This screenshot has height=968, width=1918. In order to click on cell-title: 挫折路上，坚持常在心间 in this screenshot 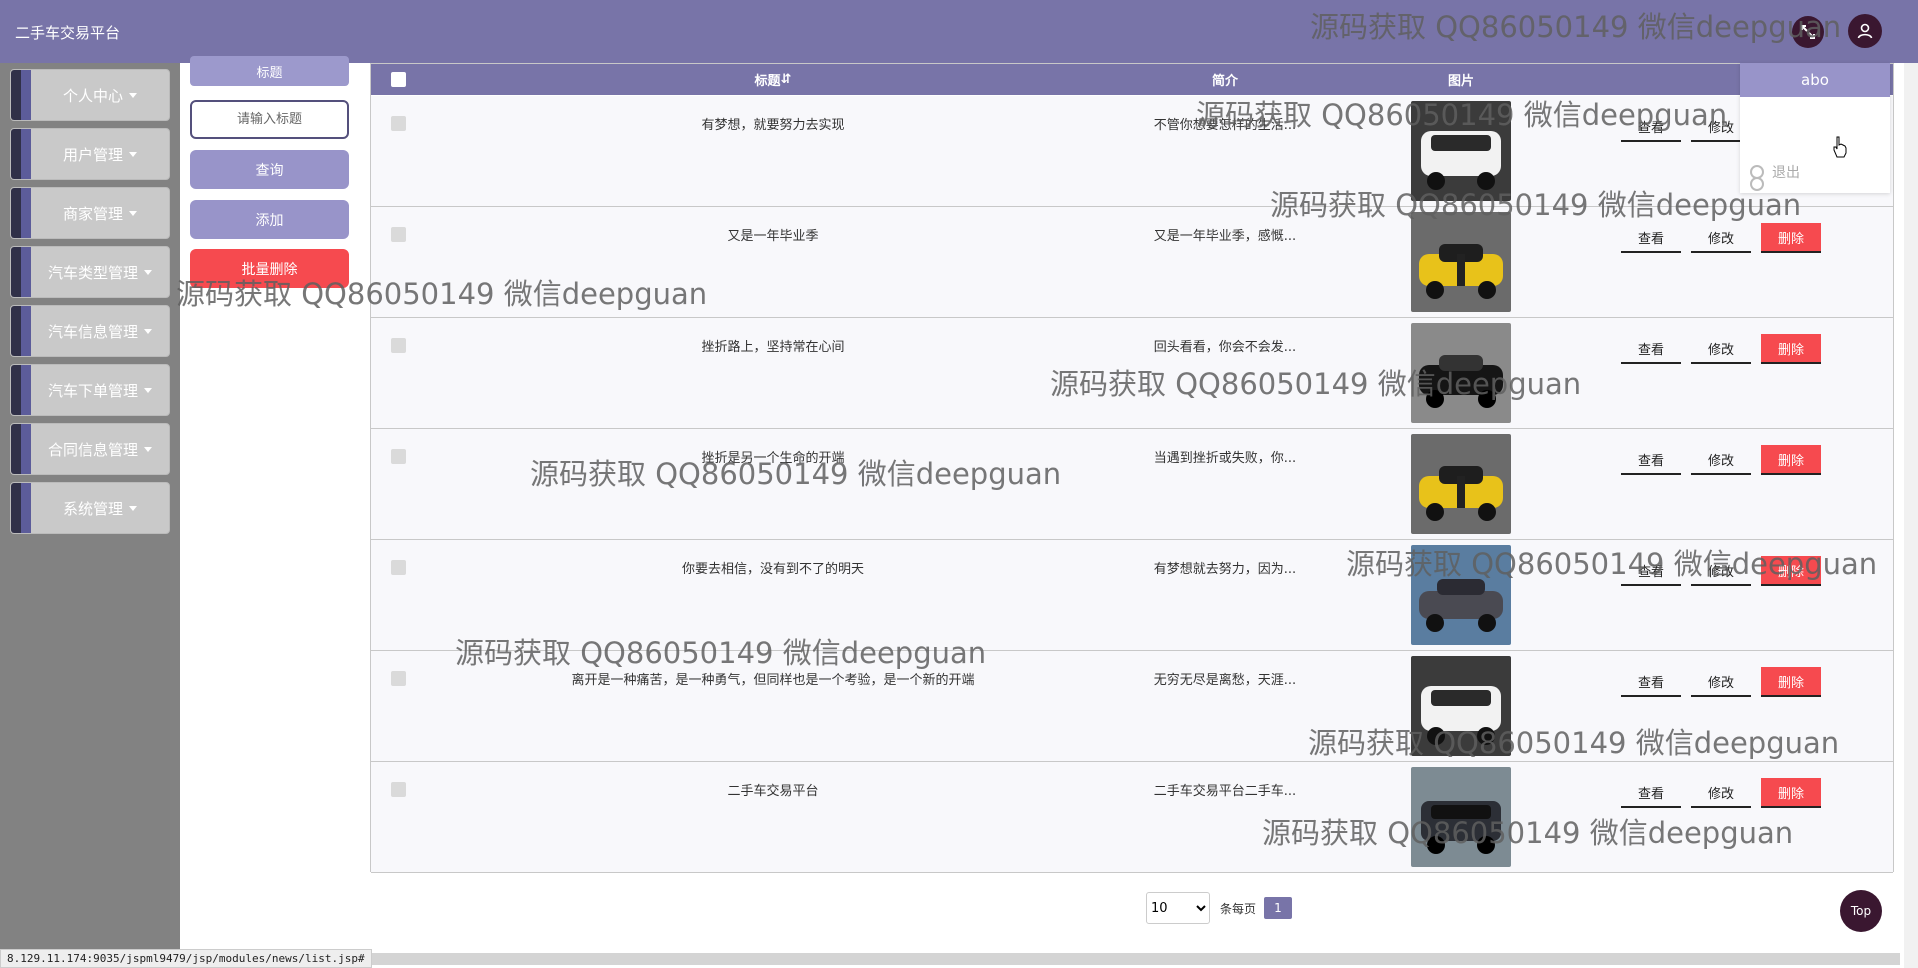, I will do `click(773, 347)`.